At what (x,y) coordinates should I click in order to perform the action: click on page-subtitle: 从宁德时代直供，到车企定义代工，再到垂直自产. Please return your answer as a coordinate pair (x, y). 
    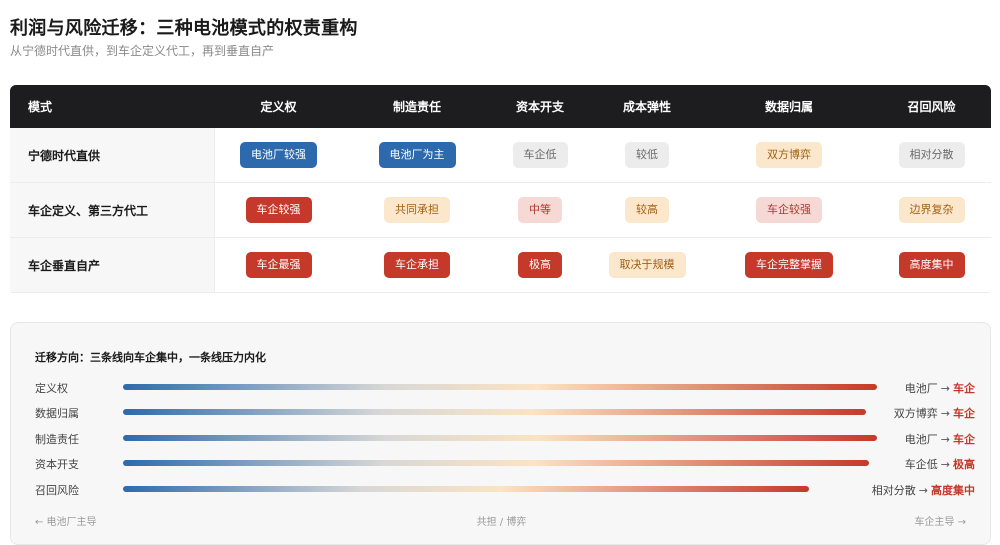
    Looking at the image, I should click on (142, 51).